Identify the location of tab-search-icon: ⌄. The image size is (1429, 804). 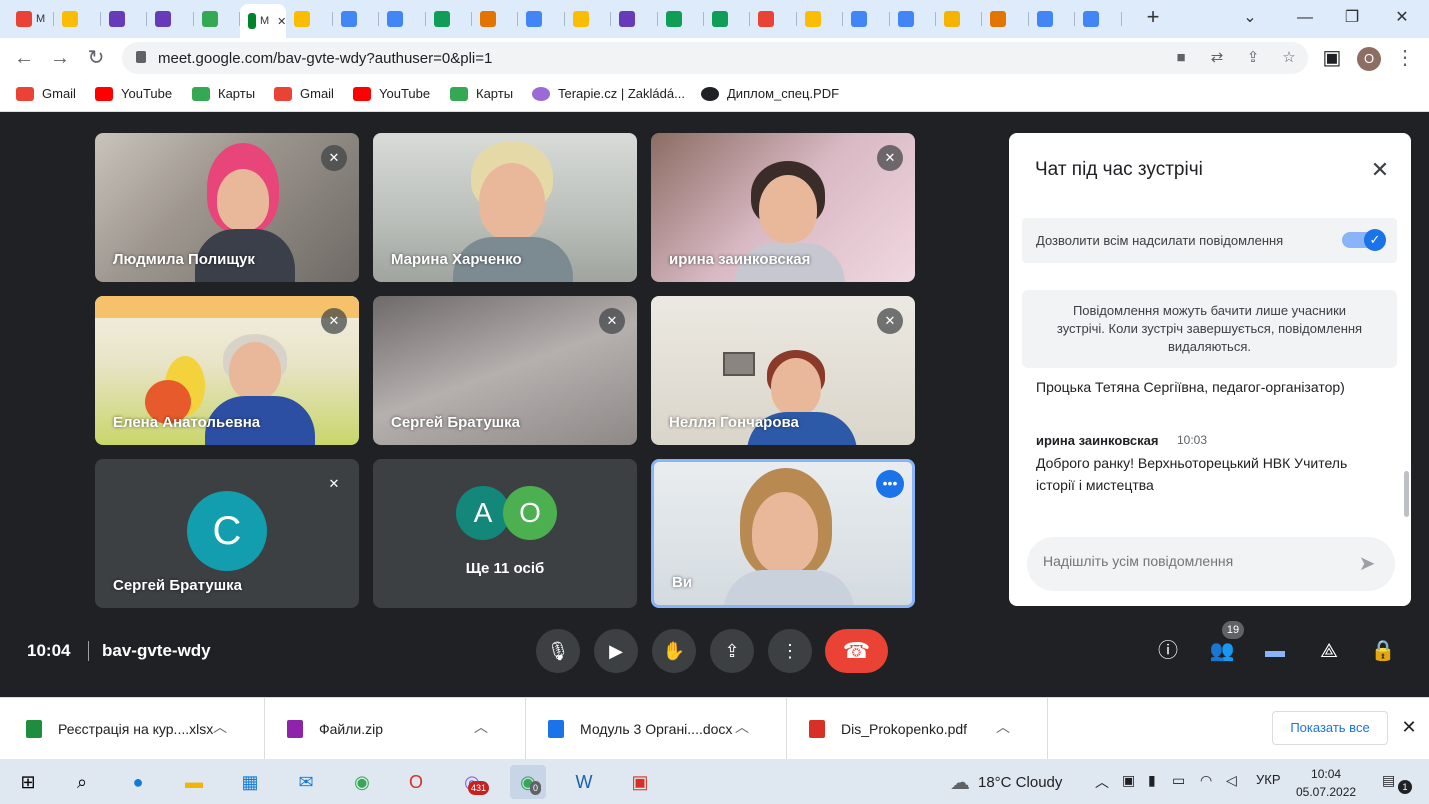
(1250, 18).